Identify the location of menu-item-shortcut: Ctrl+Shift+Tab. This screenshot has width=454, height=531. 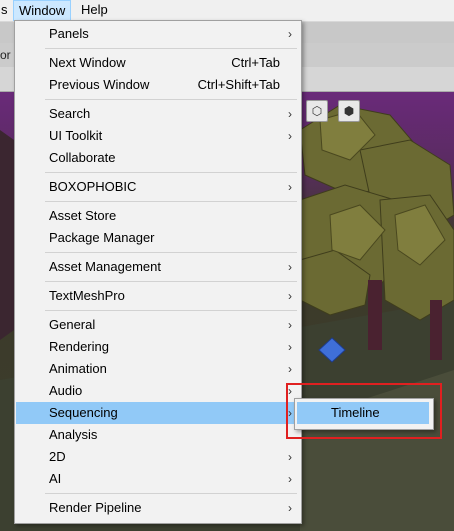
(238, 84).